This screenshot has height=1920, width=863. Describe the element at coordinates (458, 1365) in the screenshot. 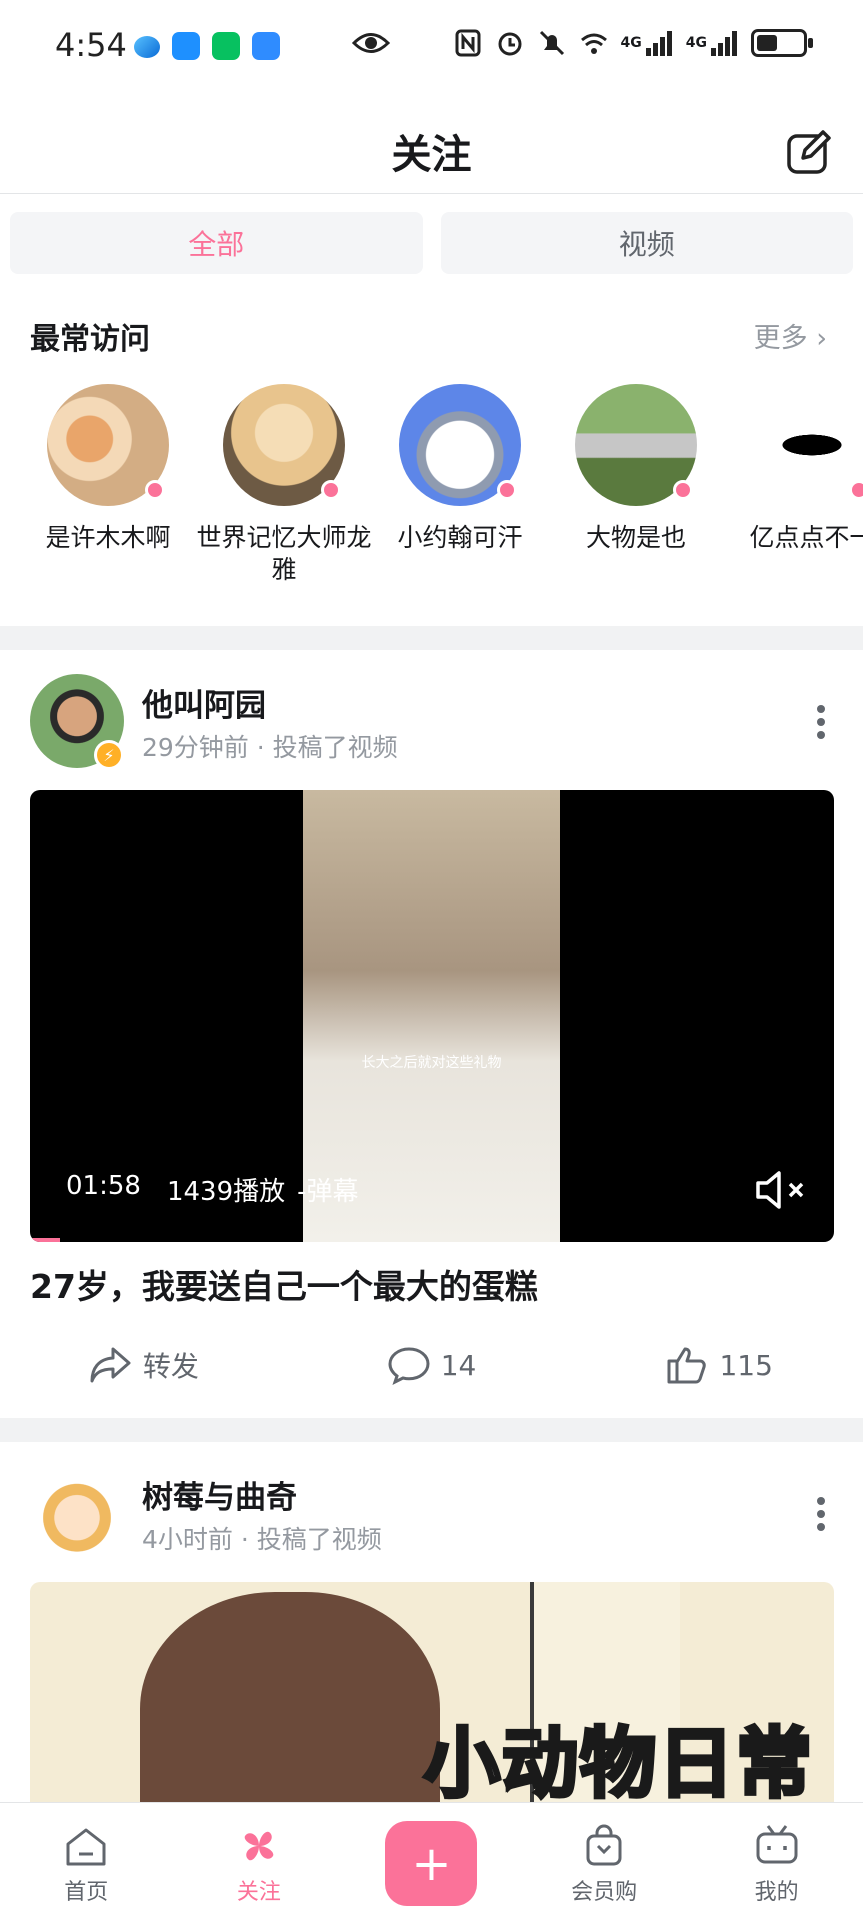

I see `comment-count: 14` at that location.